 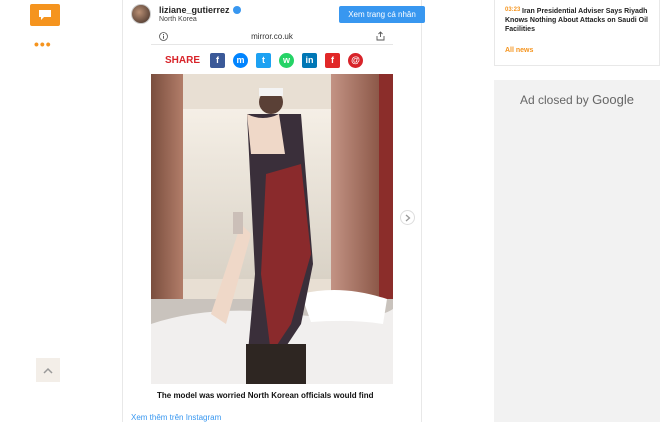 I want to click on view-profile-button: Xem trang cá nhân, so click(x=382, y=14).